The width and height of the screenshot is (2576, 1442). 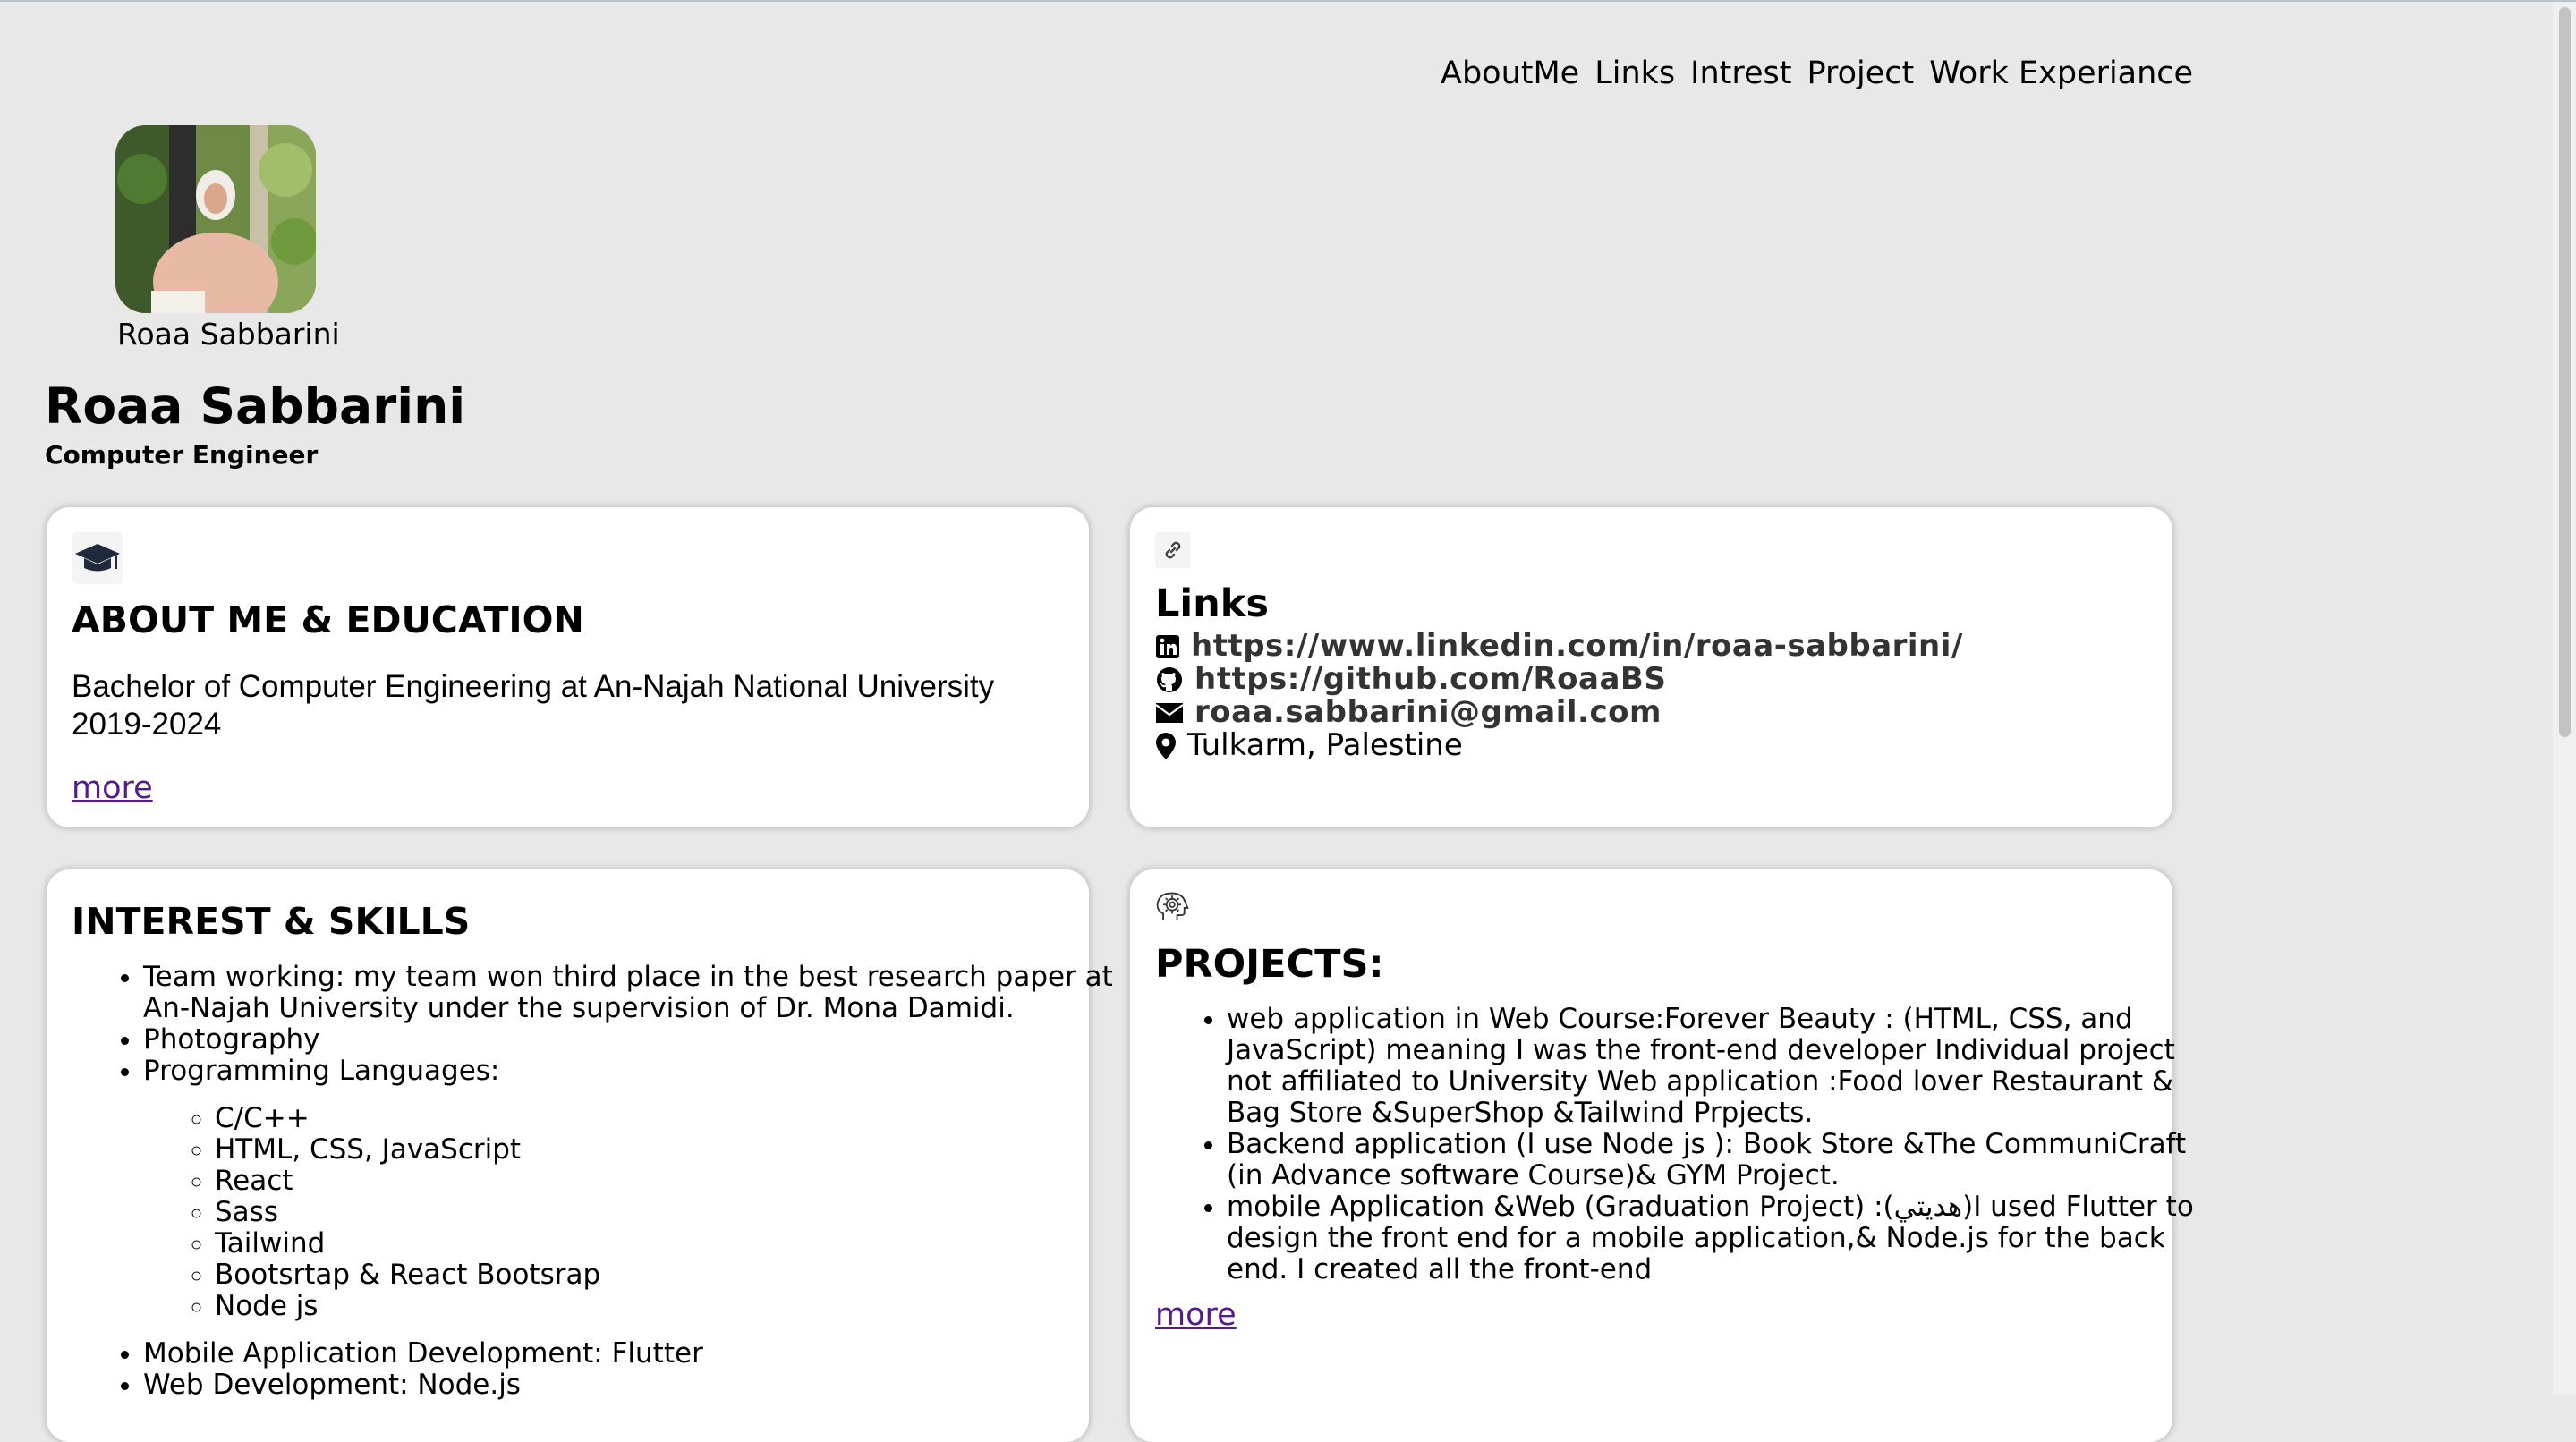 I want to click on graduation-cap-icon, so click(x=97, y=558).